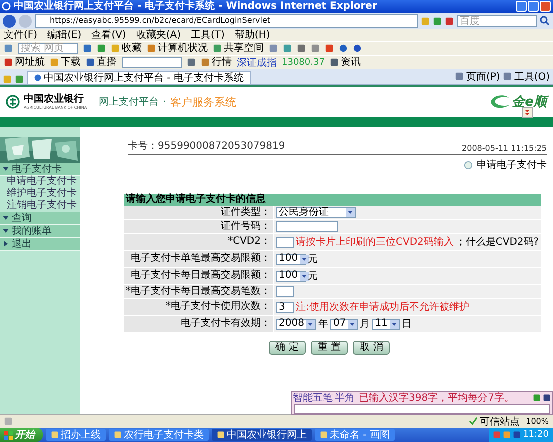 Image resolution: width=553 pixels, height=442 pixels. What do you see at coordinates (199, 259) in the screenshot?
I see `field-label: 电子支付卡单笔最高交易限额：` at bounding box center [199, 259].